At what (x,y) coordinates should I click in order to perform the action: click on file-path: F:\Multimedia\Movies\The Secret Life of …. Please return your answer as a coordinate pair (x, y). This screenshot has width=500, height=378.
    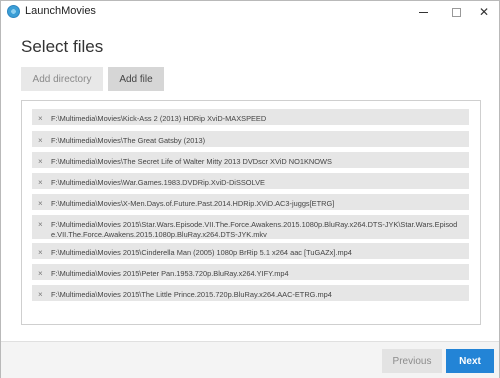
    Looking at the image, I should click on (191, 161).